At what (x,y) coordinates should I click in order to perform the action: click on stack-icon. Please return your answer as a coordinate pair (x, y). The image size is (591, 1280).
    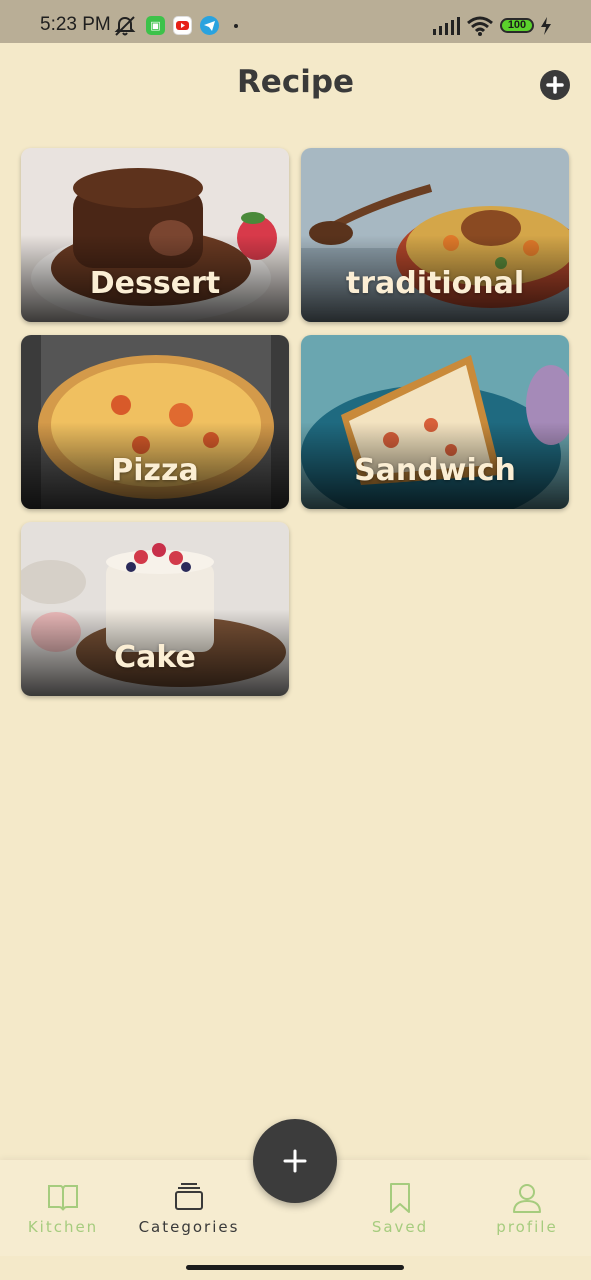
    Looking at the image, I should click on (189, 1196).